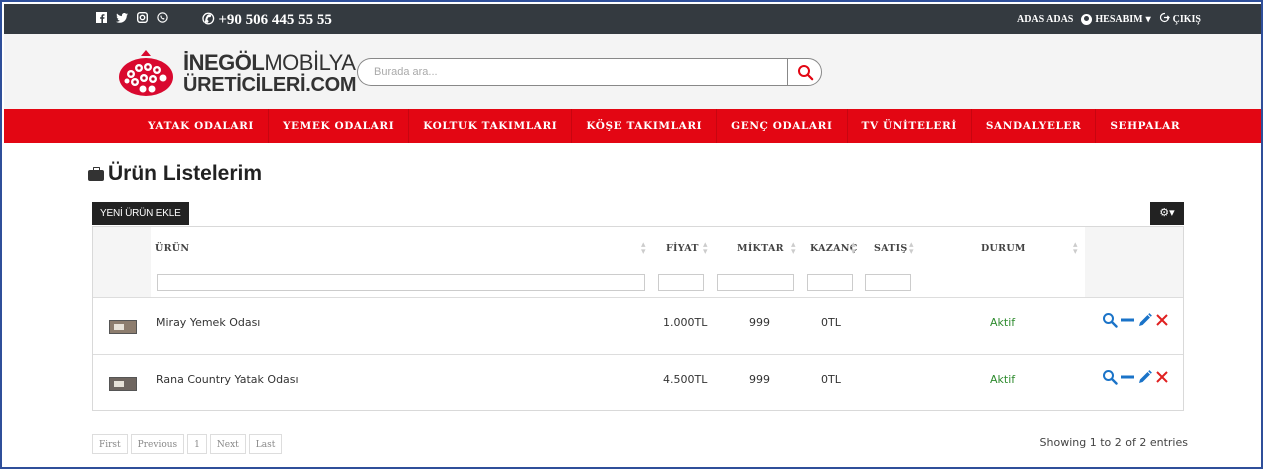 Image resolution: width=1263 pixels, height=469 pixels. What do you see at coordinates (1034, 126) in the screenshot?
I see `nav-item-sandalyeler: SANDALYELER` at bounding box center [1034, 126].